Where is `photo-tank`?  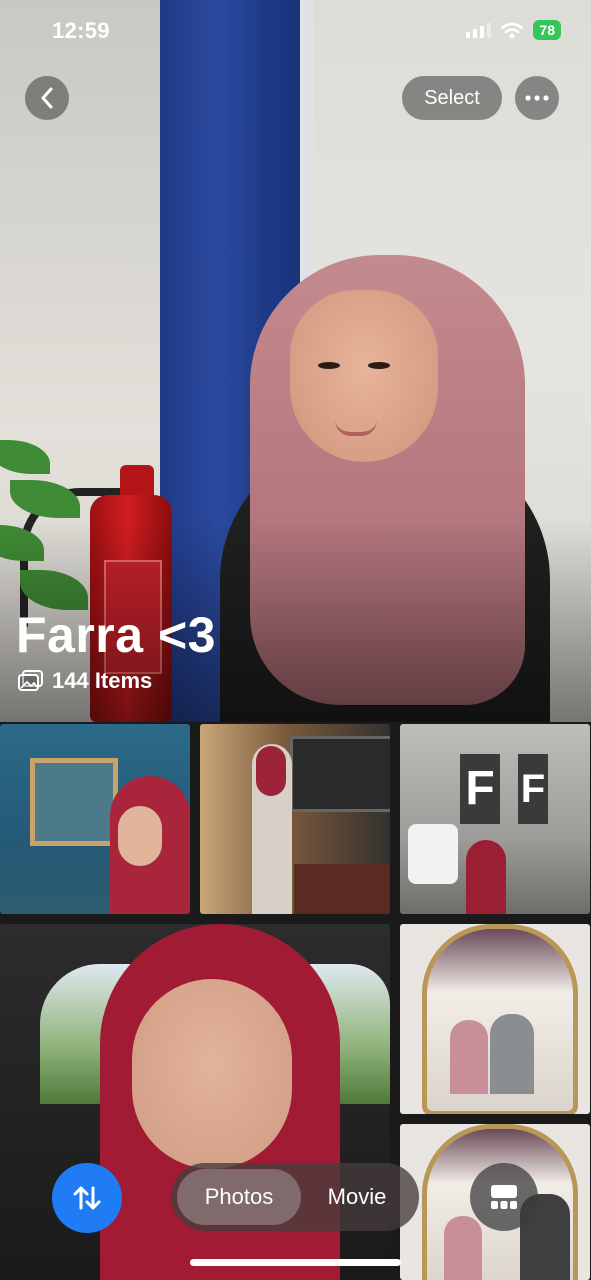 photo-tank is located at coordinates (340, 774).